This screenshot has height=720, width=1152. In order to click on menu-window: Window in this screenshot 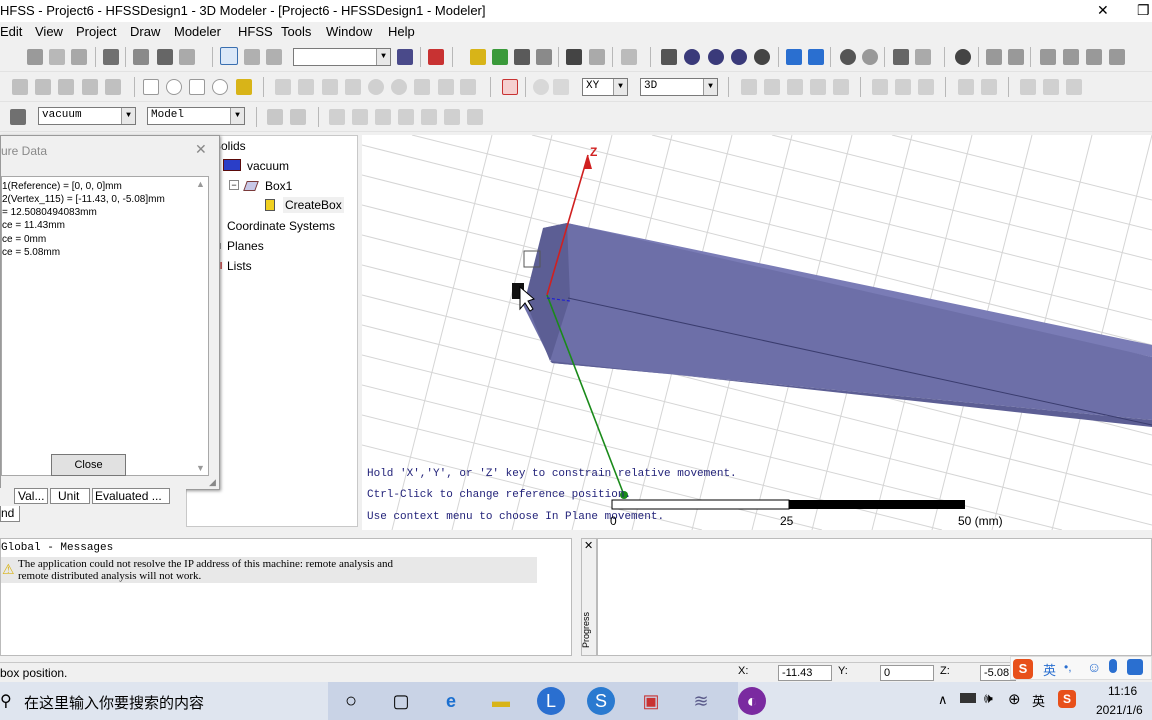, I will do `click(349, 31)`.